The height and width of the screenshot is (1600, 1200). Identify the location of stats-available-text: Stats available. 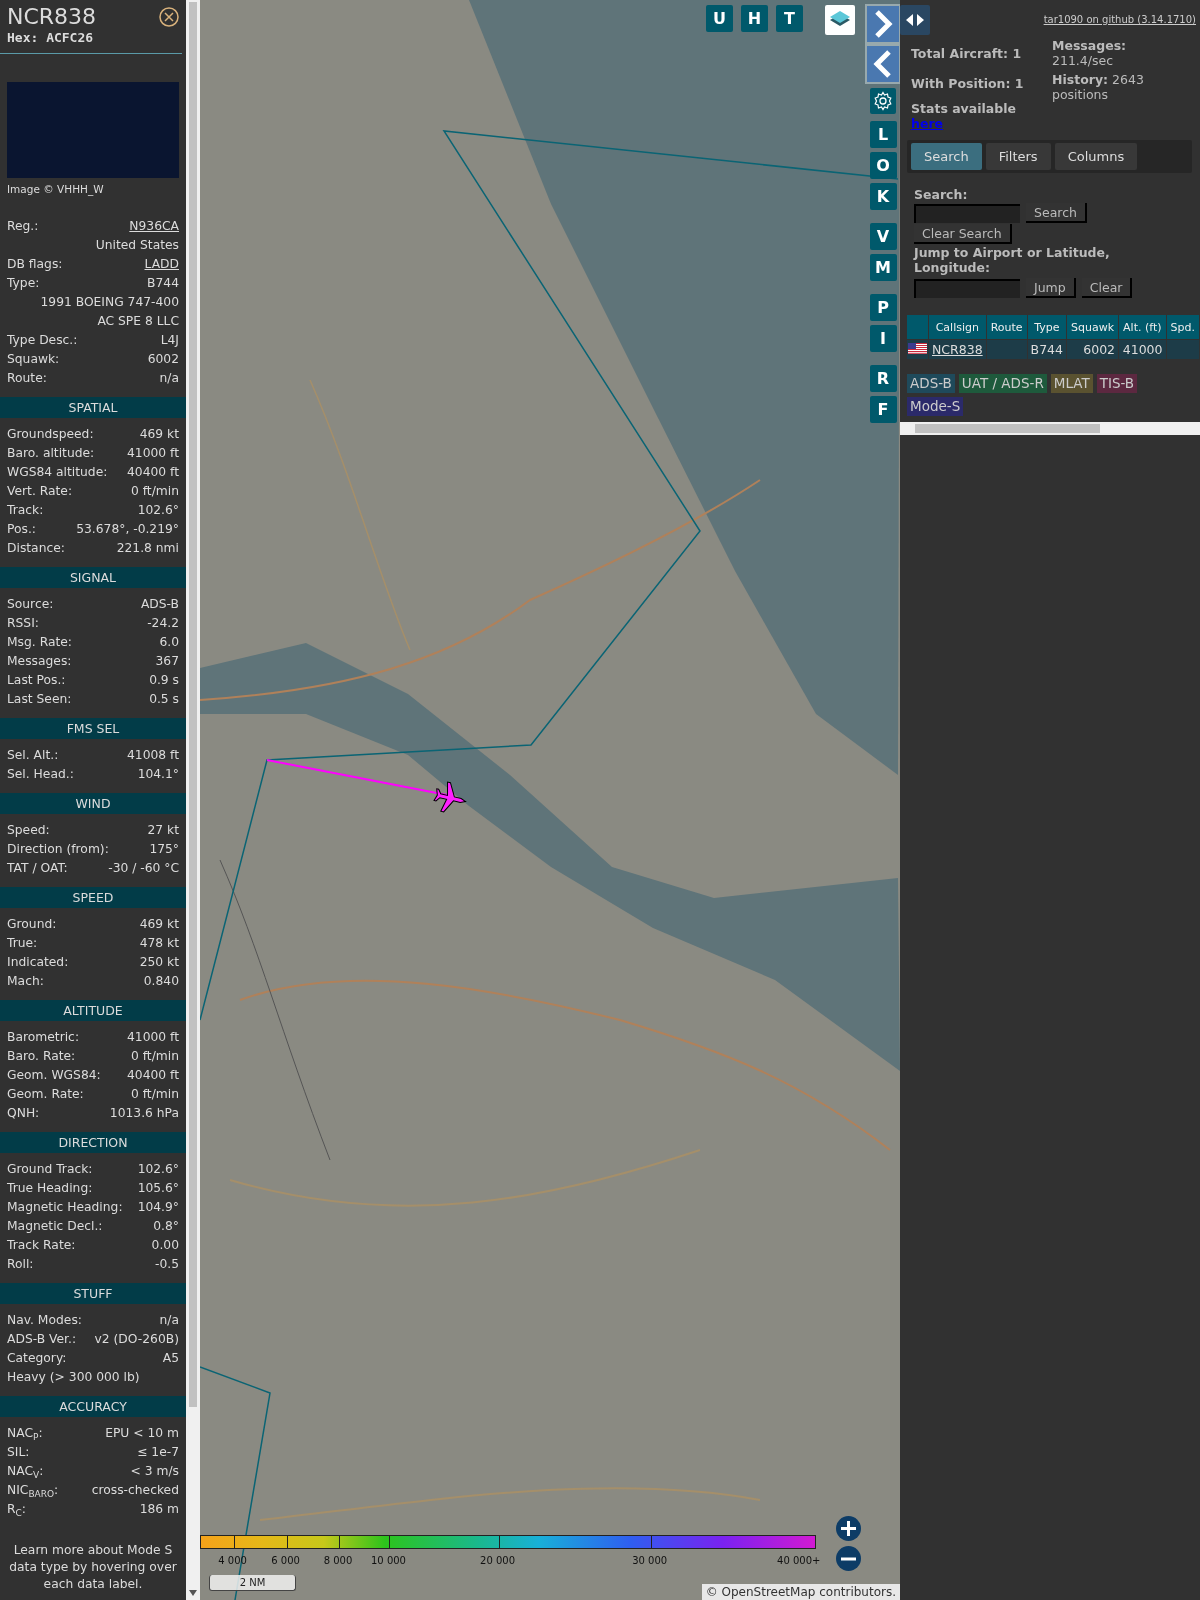
(964, 108).